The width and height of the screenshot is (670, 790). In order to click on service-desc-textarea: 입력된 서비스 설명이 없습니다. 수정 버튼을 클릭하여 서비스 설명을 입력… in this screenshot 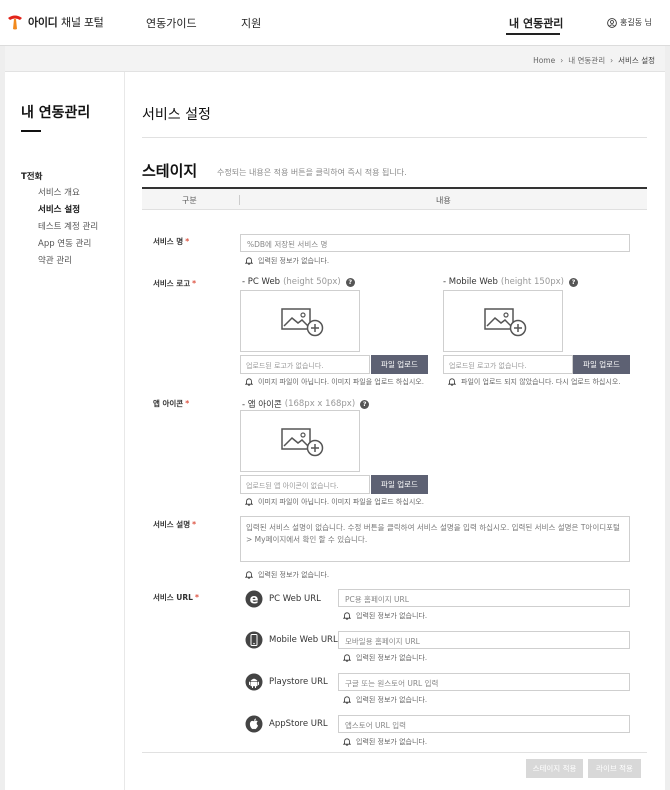, I will do `click(435, 539)`.